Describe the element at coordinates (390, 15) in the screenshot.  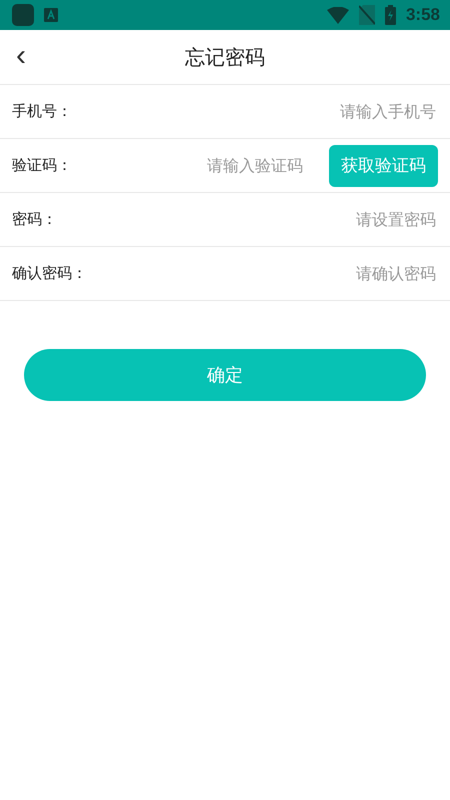
I see `battery-icon` at that location.